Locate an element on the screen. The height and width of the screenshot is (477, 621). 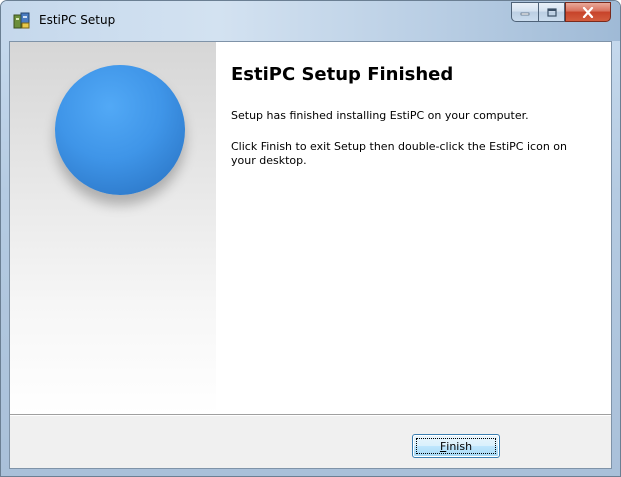
installer-icon is located at coordinates (21, 20).